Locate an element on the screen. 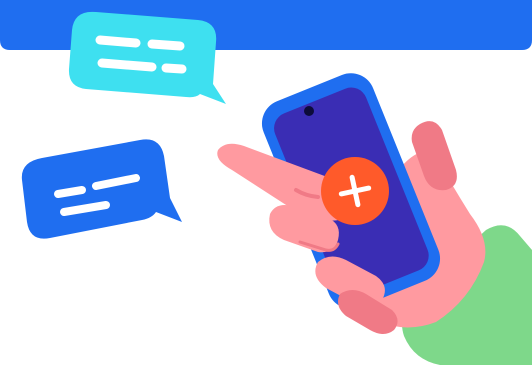  cyan-bubble-shape is located at coordinates (147, 57).